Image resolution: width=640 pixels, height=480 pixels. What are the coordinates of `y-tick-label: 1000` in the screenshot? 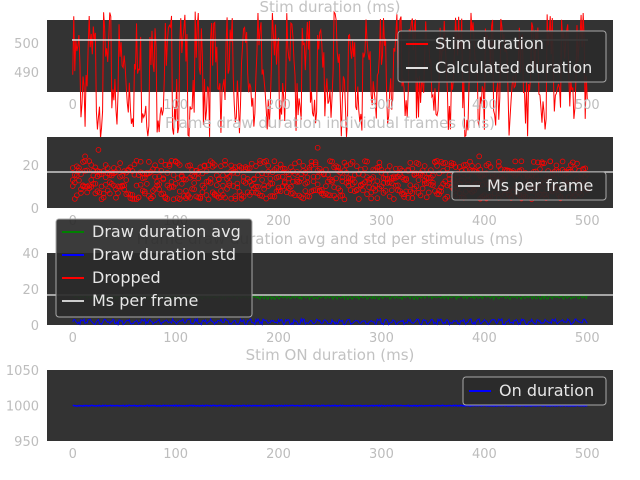 It's located at (22, 407).